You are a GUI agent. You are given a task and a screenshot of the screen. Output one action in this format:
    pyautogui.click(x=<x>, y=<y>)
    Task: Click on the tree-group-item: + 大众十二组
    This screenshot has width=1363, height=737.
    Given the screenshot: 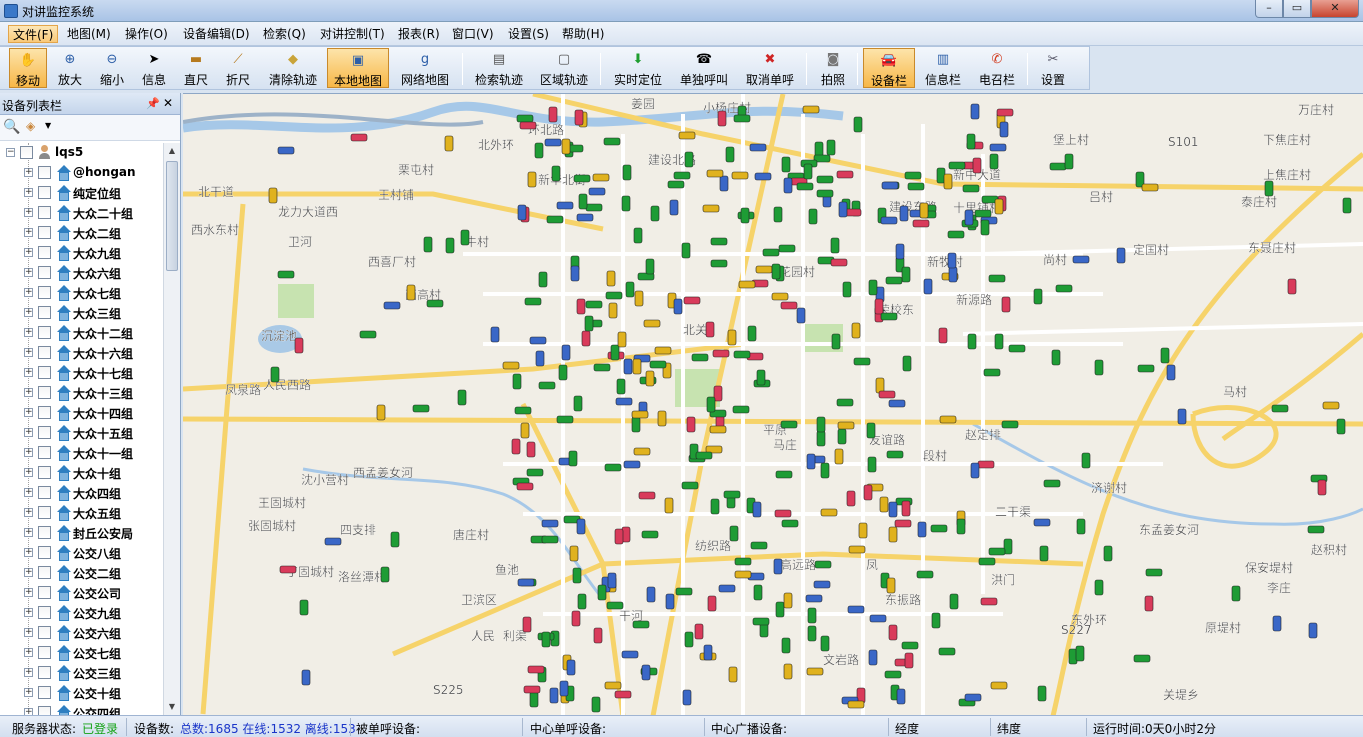 What is the action you would take?
    pyautogui.click(x=81, y=333)
    